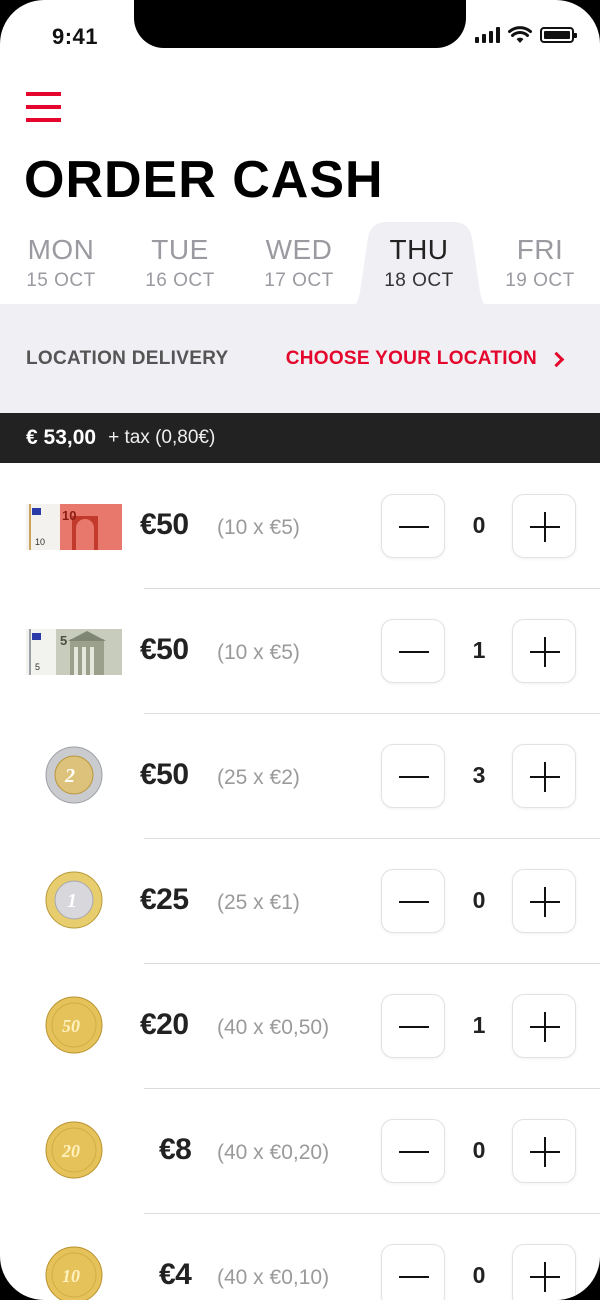  I want to click on item-detail: (40 x €0,50), so click(273, 1027).